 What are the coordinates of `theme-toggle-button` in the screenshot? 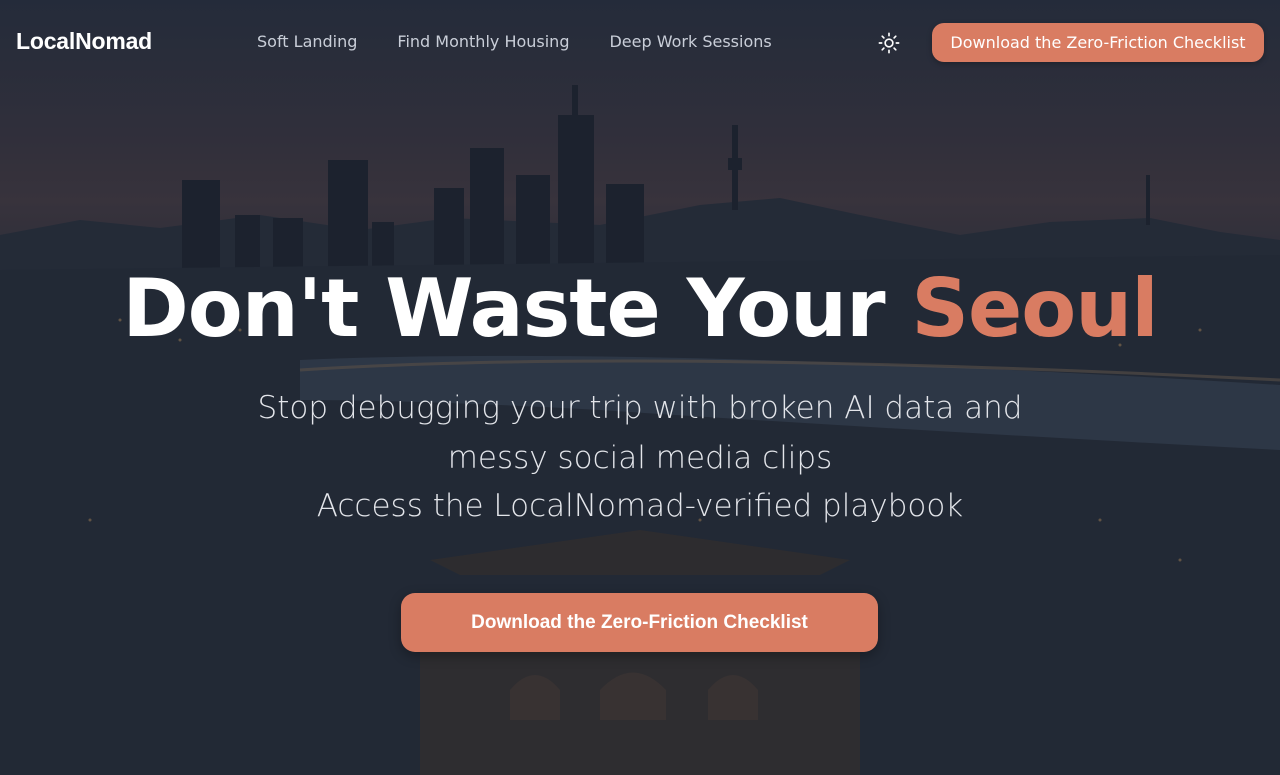 It's located at (889, 43).